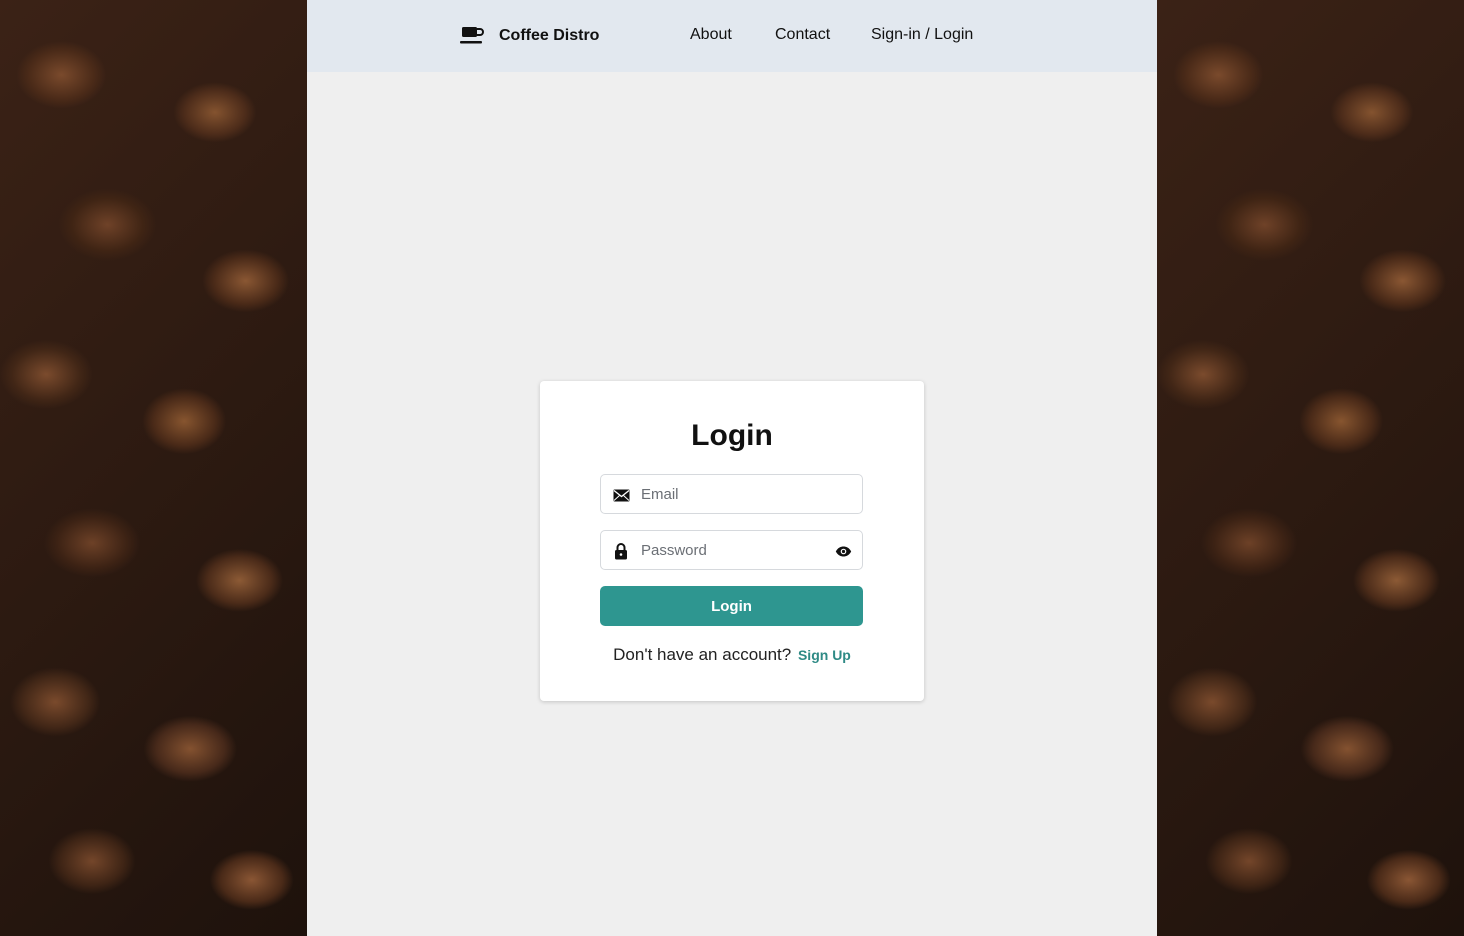 The height and width of the screenshot is (936, 1464). What do you see at coordinates (621, 551) in the screenshot?
I see `lock-icon` at bounding box center [621, 551].